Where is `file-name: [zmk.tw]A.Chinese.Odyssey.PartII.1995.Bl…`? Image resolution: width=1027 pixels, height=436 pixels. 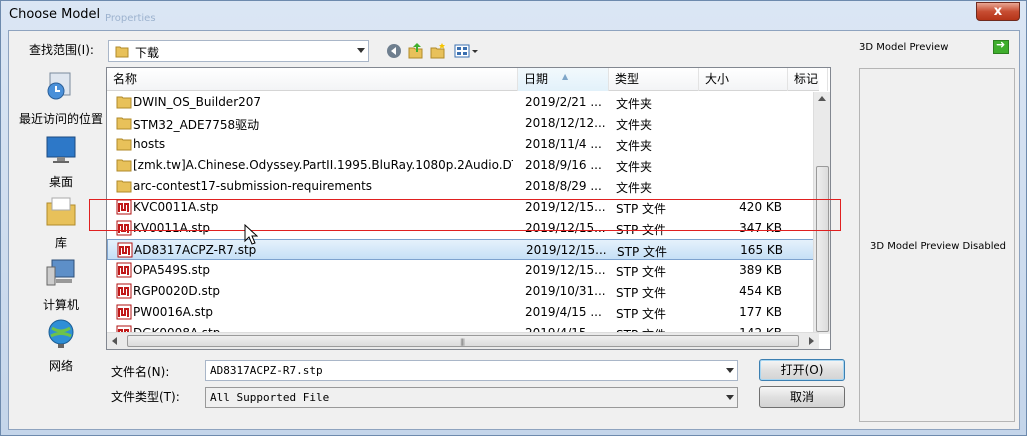 file-name: [zmk.tw]A.Chinese.Odyssey.PartII.1995.Bl… is located at coordinates (323, 165).